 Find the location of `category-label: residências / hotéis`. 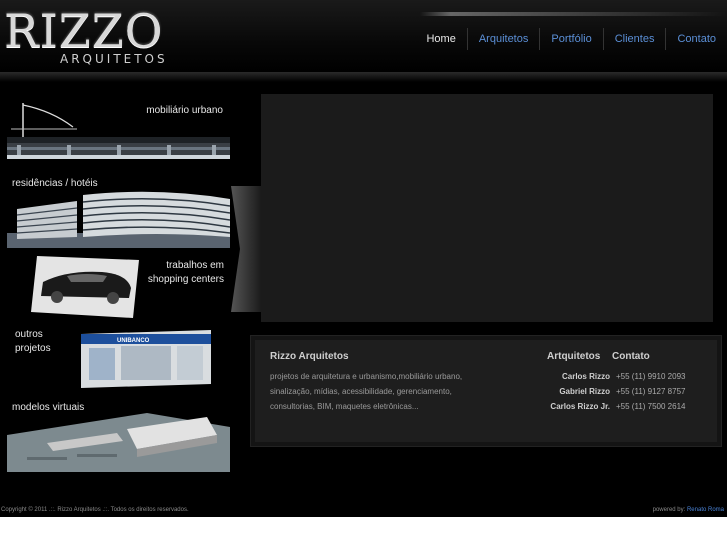

category-label: residências / hotéis is located at coordinates (55, 183).